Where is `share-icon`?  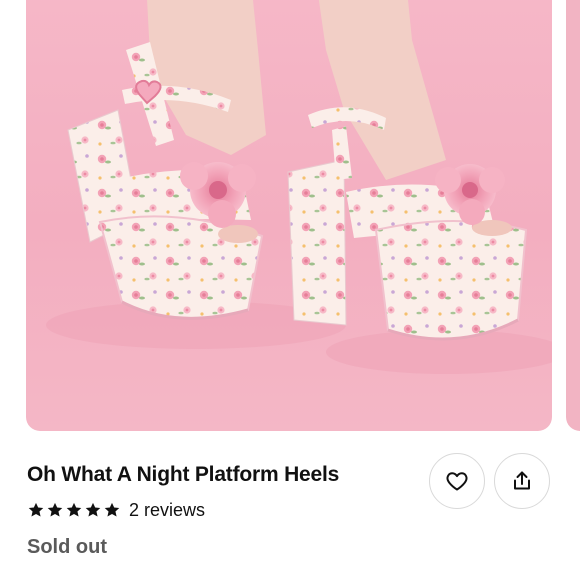 share-icon is located at coordinates (522, 480).